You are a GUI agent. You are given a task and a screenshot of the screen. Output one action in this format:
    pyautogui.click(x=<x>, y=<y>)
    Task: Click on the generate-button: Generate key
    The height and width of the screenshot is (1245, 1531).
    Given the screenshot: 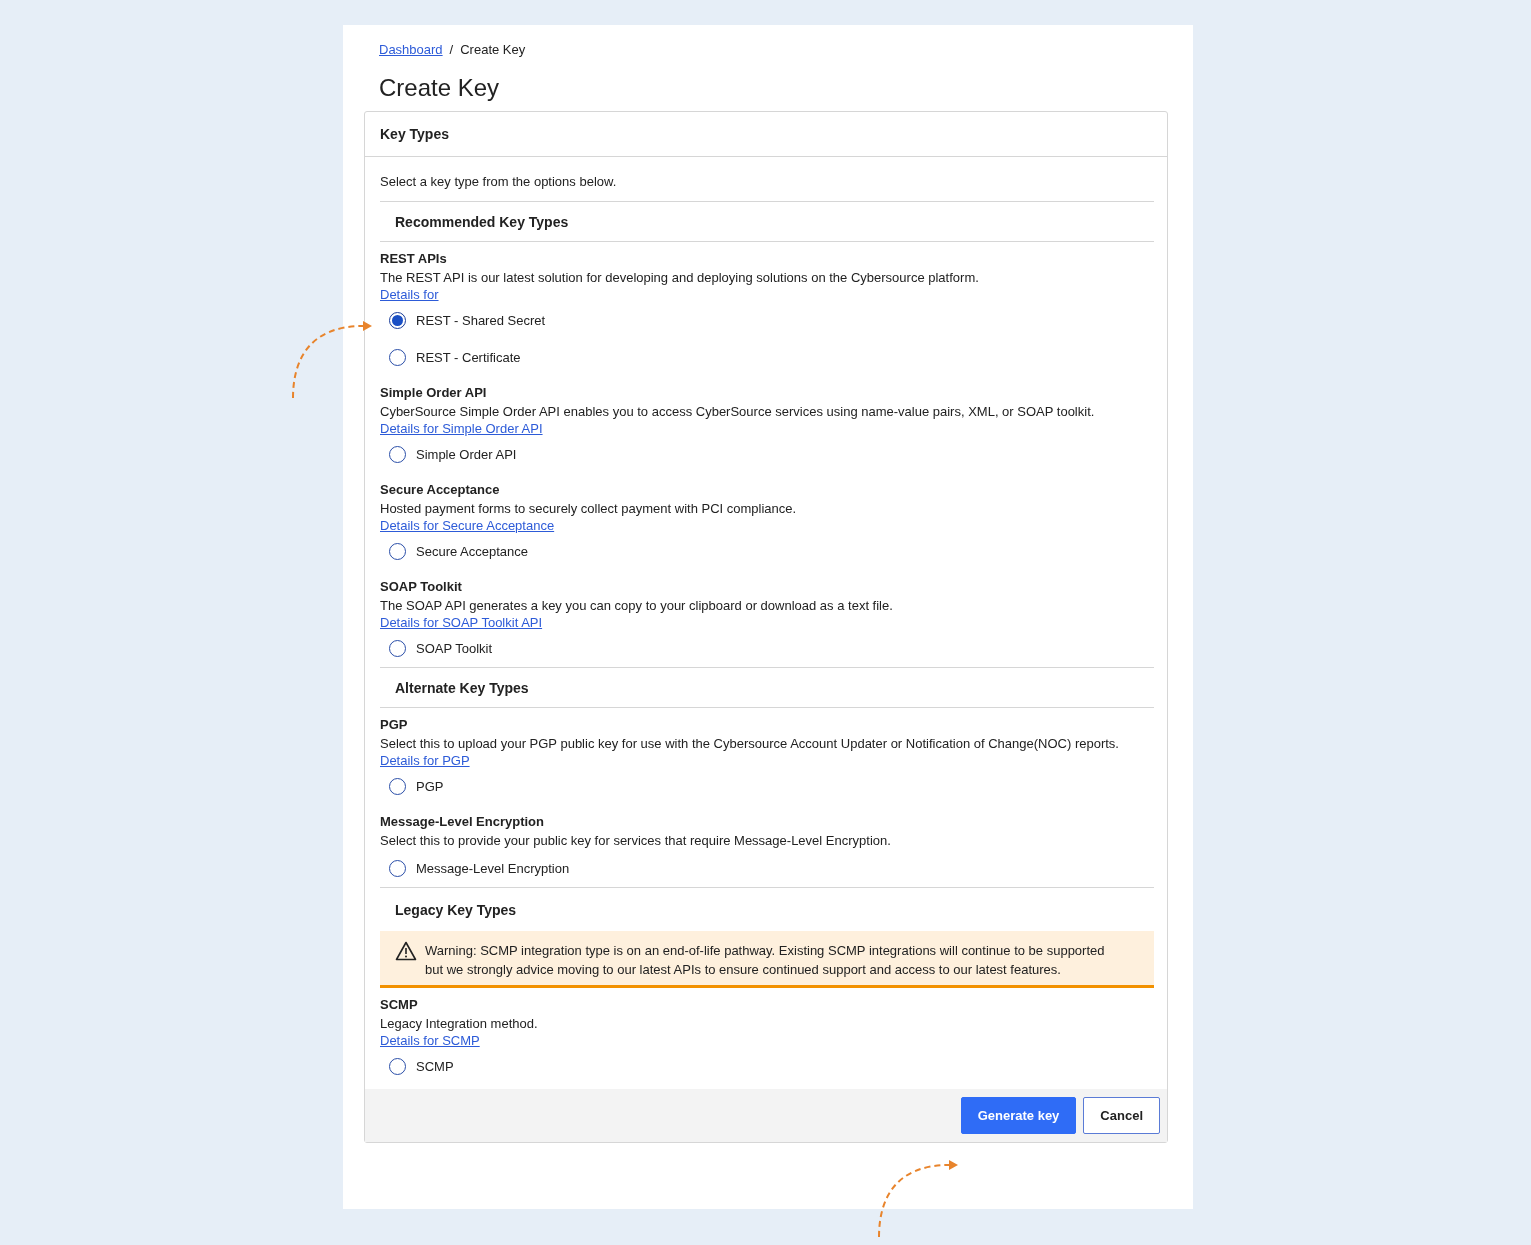 What is the action you would take?
    pyautogui.click(x=1018, y=1115)
    